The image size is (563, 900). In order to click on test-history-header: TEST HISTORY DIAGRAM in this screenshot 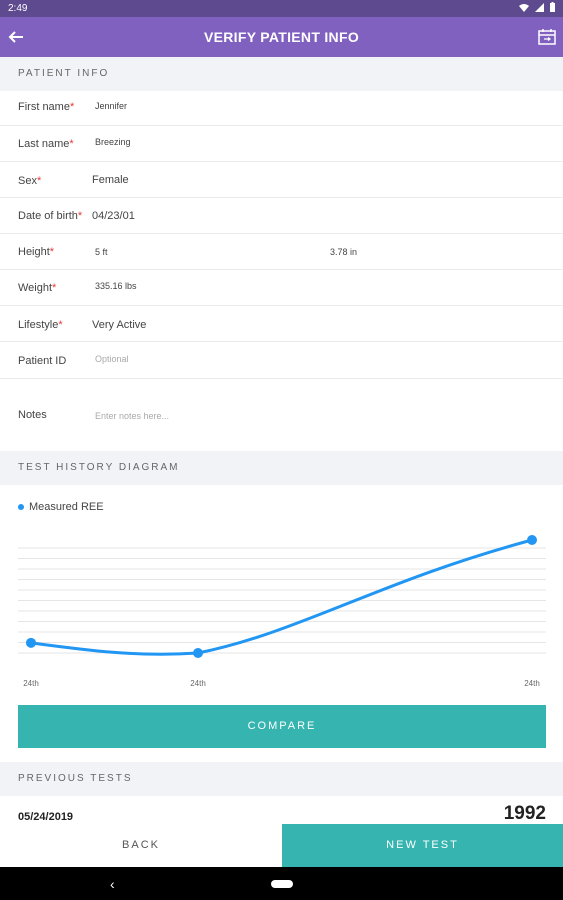, I will do `click(281, 468)`.